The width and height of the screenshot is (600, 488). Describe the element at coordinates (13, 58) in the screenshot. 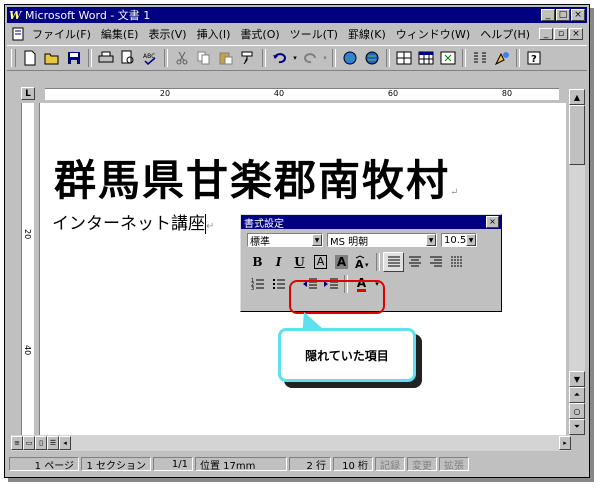

I see `toolbar-grip` at that location.